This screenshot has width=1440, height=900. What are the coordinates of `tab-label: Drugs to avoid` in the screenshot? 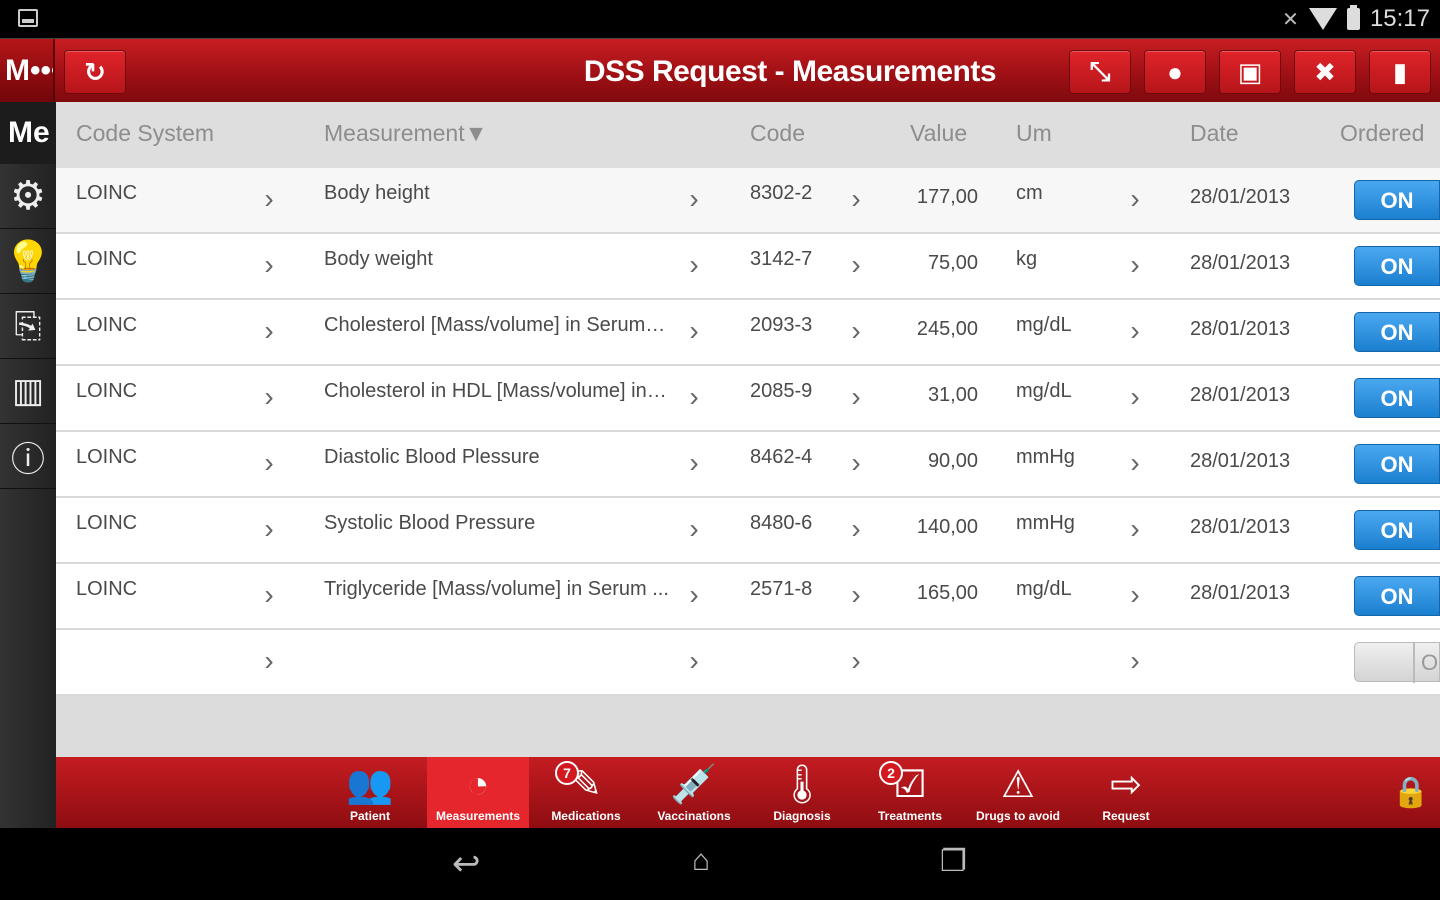 It's located at (1017, 816).